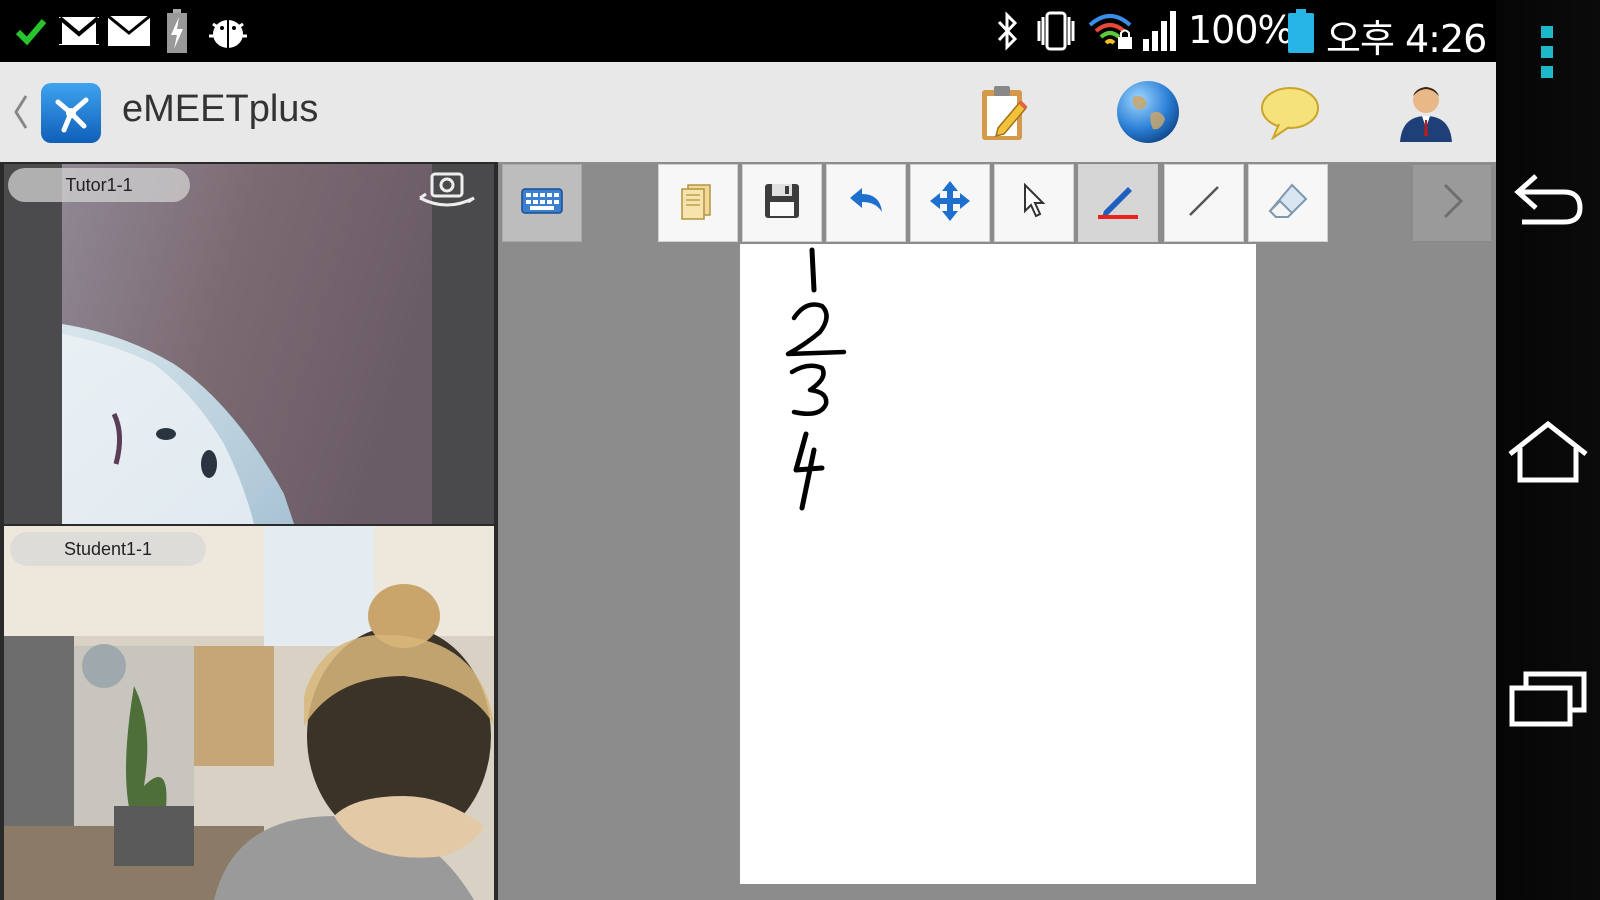 The height and width of the screenshot is (900, 1600). I want to click on pointer-icon, so click(1034, 202).